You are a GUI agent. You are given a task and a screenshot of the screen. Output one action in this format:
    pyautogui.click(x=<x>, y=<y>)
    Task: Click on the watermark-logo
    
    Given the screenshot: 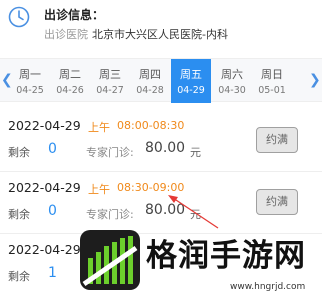 What is the action you would take?
    pyautogui.click(x=110, y=260)
    